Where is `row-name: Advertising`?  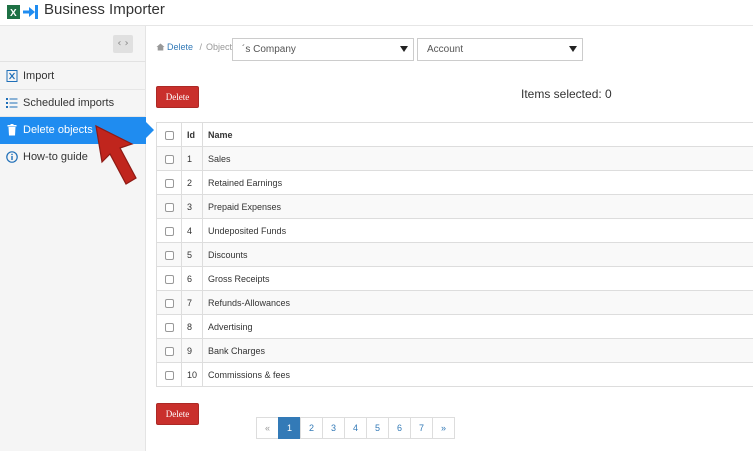 row-name: Advertising is located at coordinates (477, 326).